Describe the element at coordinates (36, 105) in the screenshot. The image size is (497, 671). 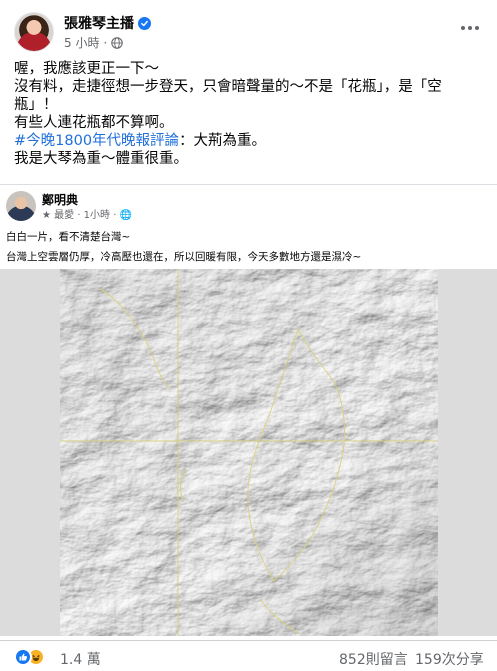
I see `post-text-line: 瓶」！` at that location.